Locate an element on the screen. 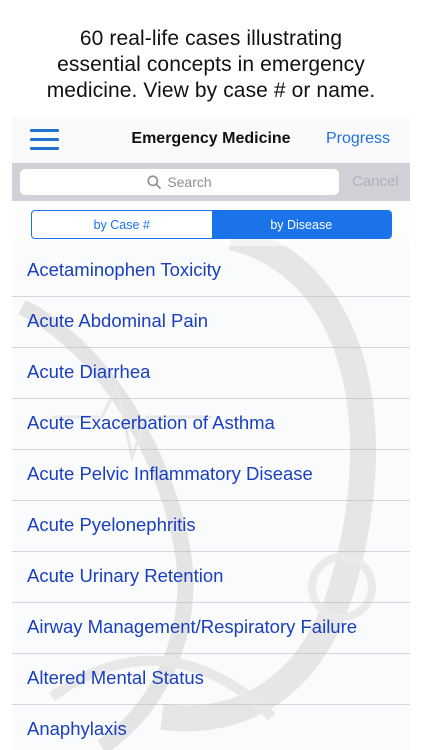  list-item-label: Acute Pyelonephritis is located at coordinates (111, 524).